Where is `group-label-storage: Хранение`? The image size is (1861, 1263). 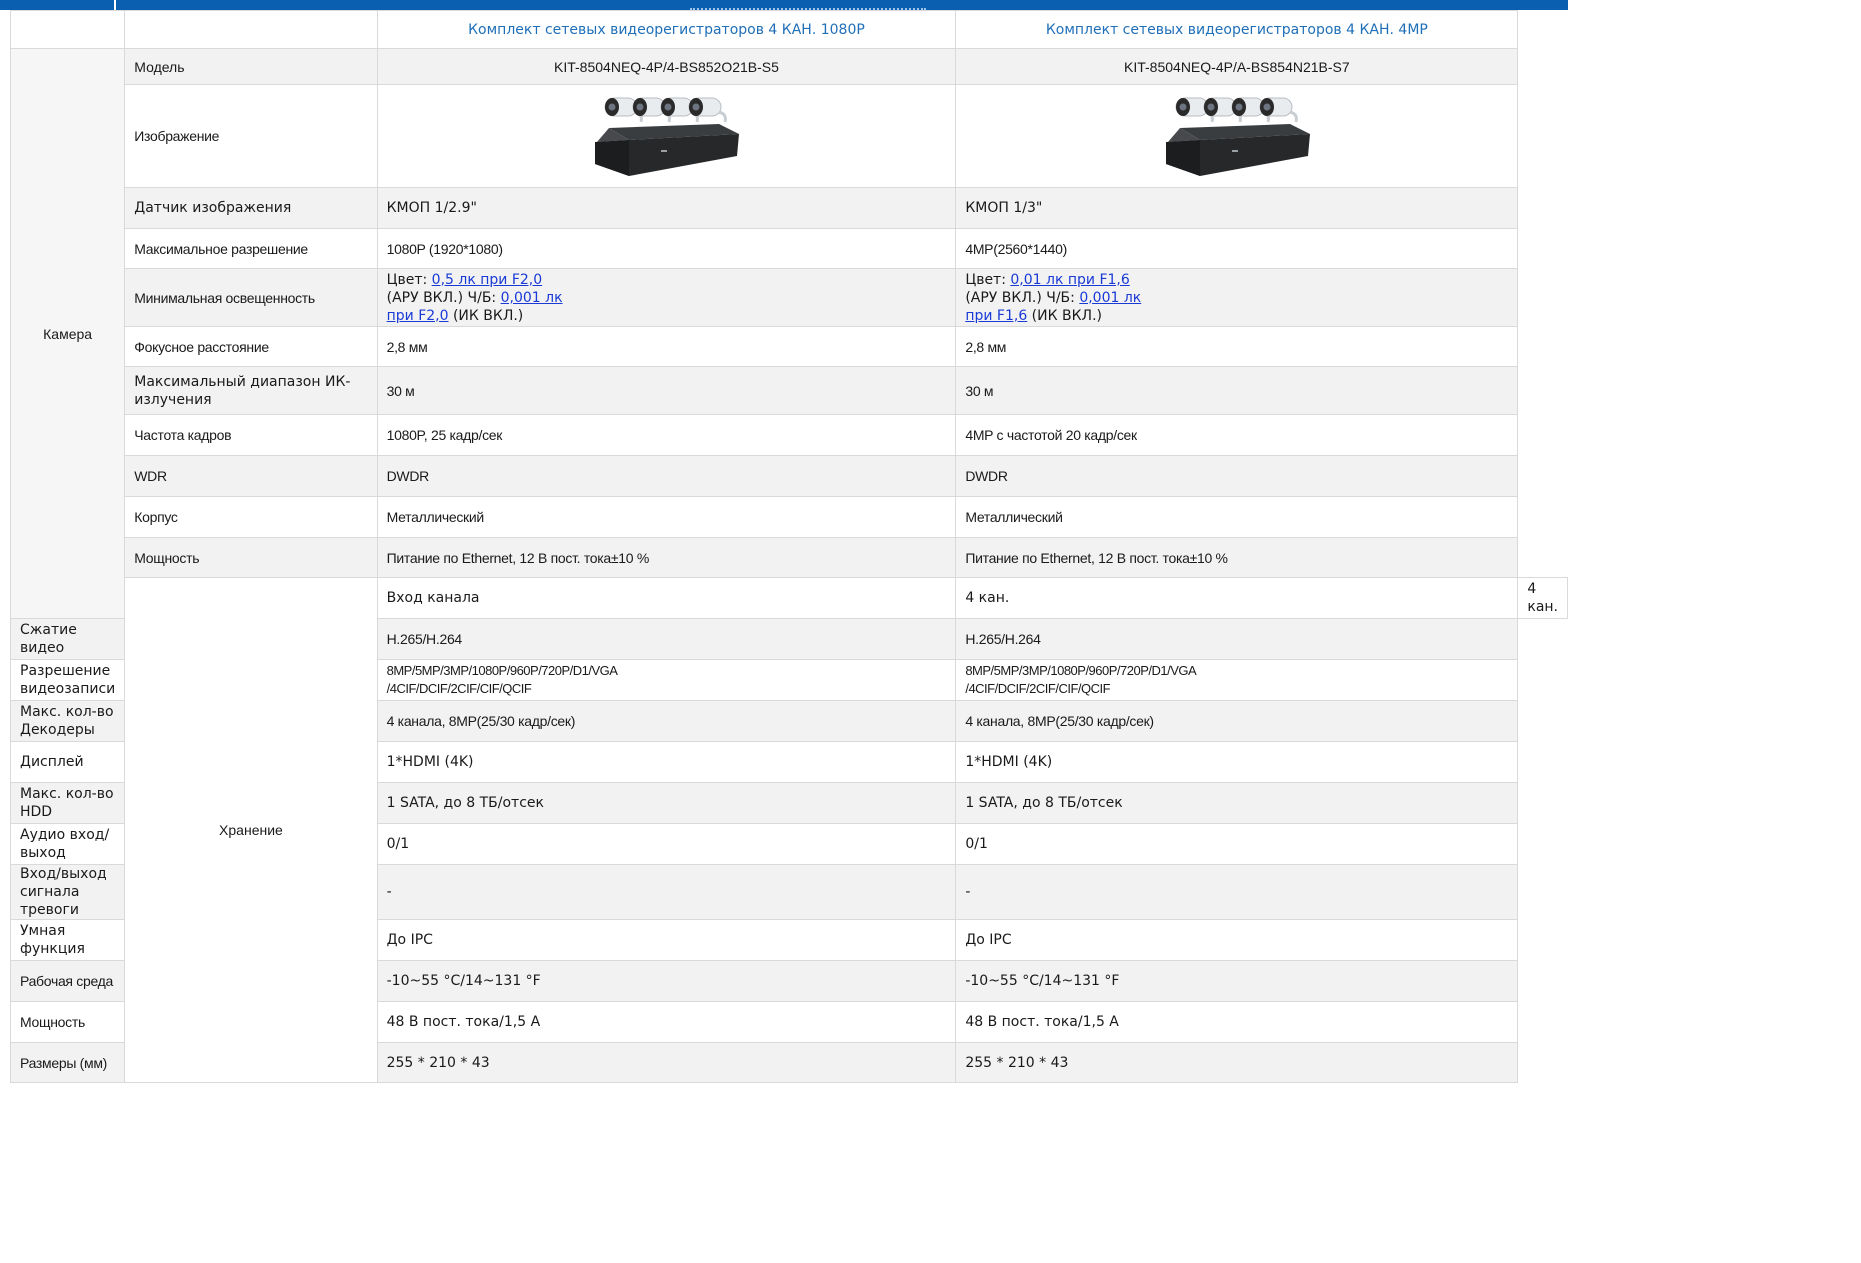
group-label-storage: Хранение is located at coordinates (251, 830).